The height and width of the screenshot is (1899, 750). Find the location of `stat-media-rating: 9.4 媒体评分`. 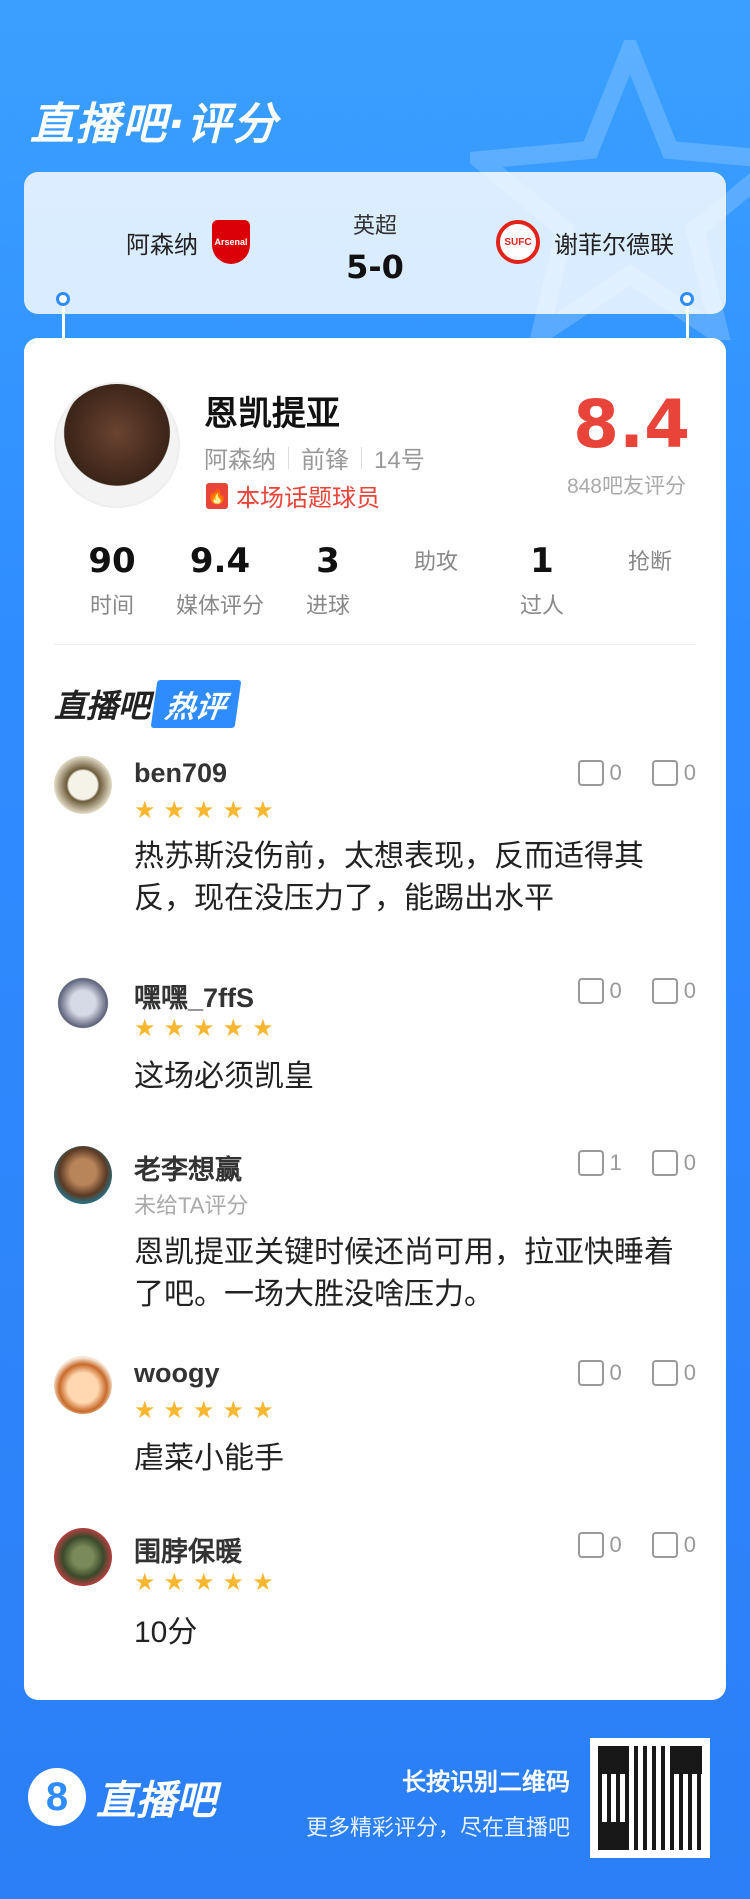

stat-media-rating: 9.4 媒体评分 is located at coordinates (220, 579).